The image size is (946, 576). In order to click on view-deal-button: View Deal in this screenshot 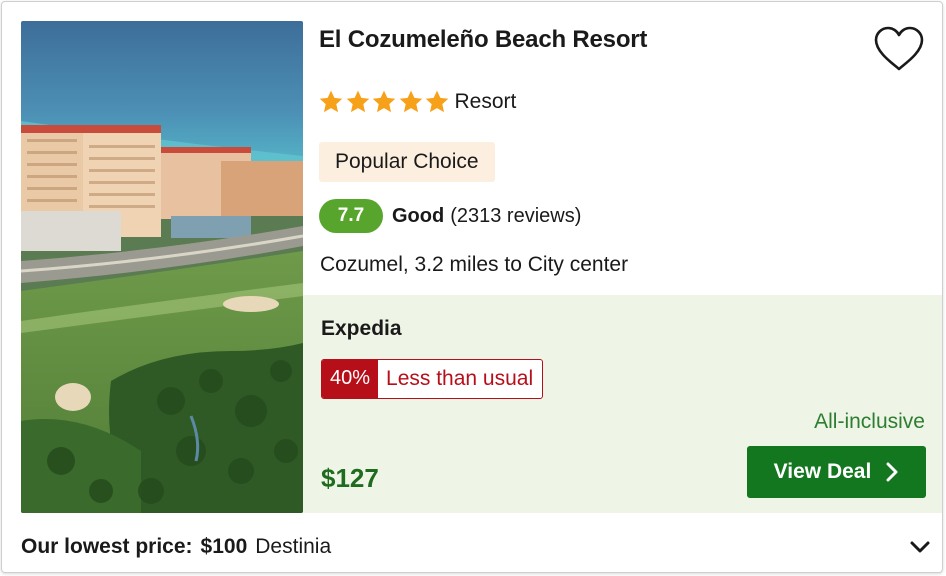, I will do `click(836, 472)`.